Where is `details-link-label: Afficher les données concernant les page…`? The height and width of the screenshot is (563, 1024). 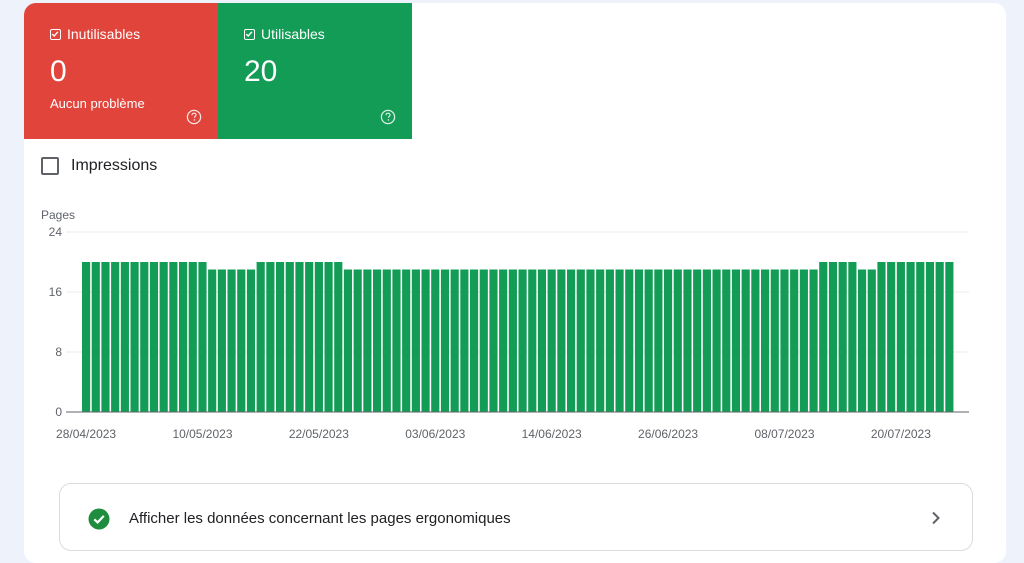
details-link-label: Afficher les données concernant les page… is located at coordinates (320, 518).